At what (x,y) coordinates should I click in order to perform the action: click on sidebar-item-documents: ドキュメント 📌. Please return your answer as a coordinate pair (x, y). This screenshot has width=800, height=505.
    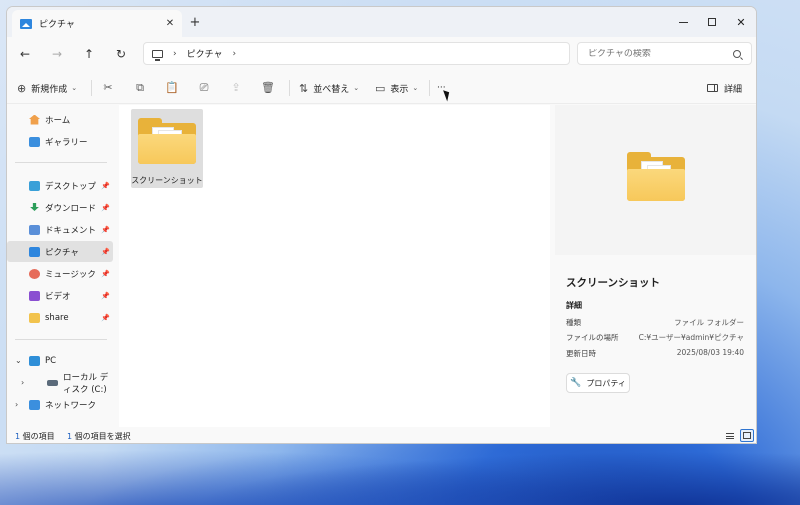
    Looking at the image, I should click on (60, 229).